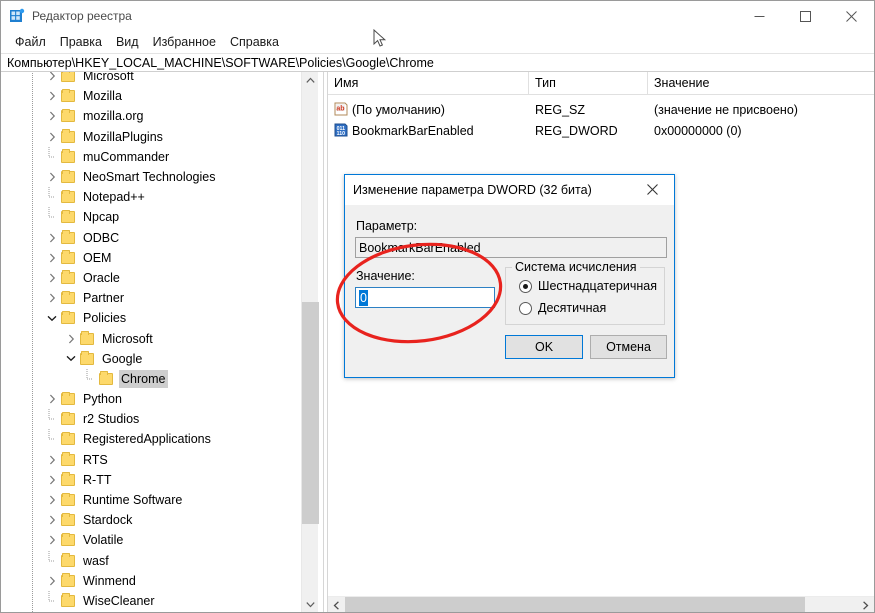  I want to click on tree-item-chrome: Chrome, so click(153, 378).